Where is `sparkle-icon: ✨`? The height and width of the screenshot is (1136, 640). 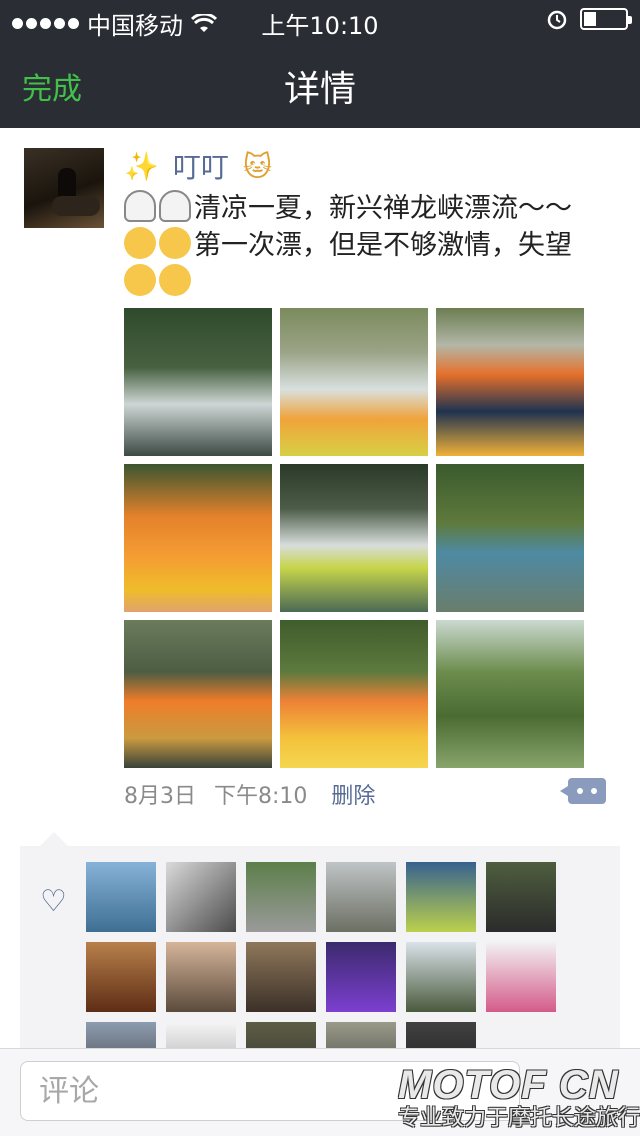 sparkle-icon: ✨ is located at coordinates (141, 166).